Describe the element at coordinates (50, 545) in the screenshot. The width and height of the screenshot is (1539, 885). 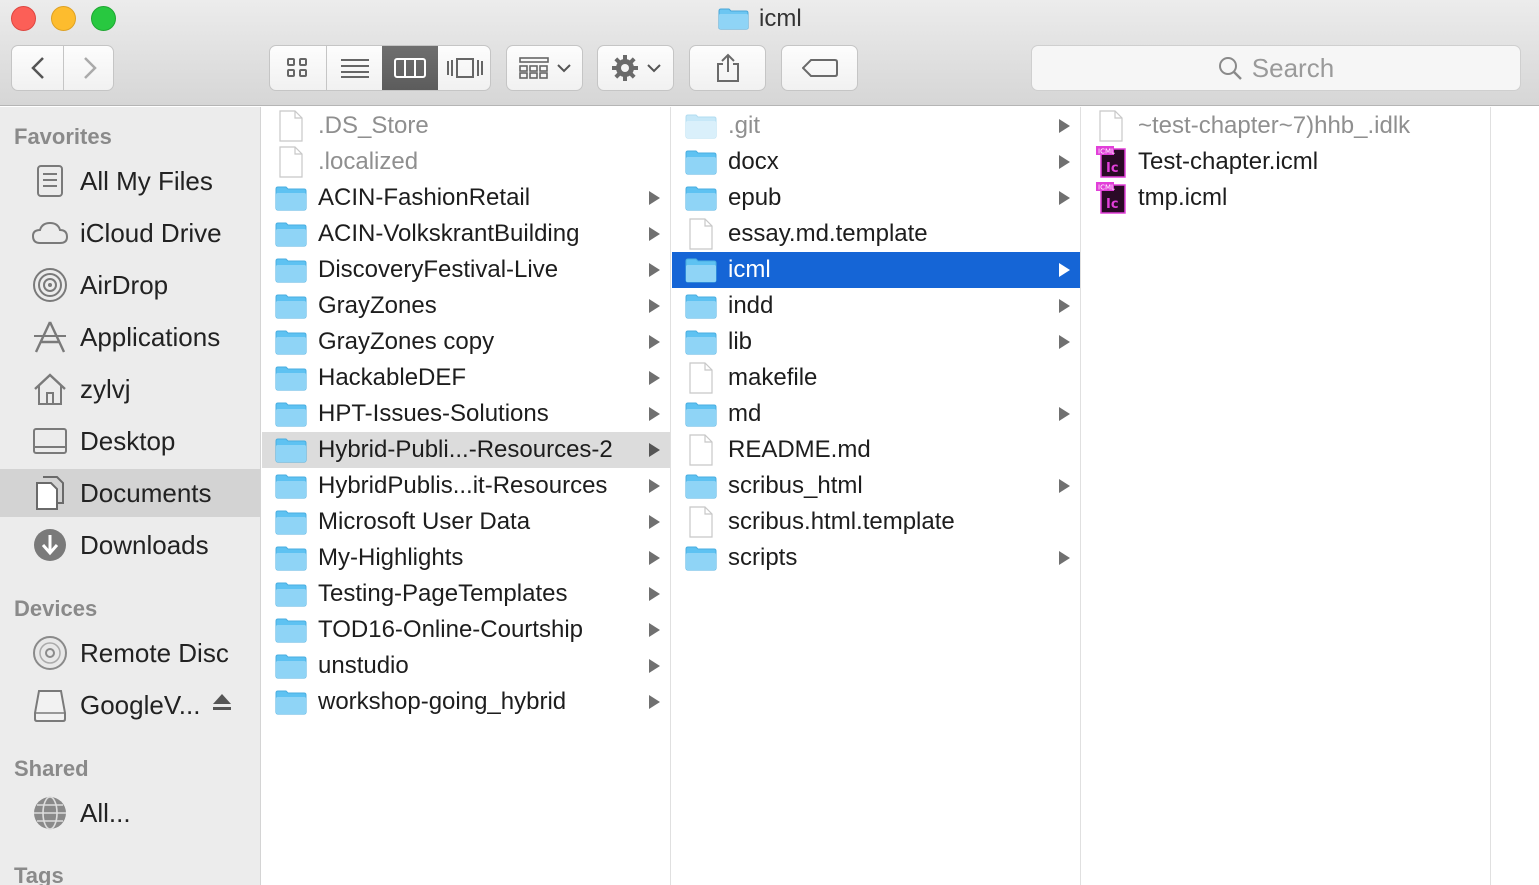
I see `downloads-icon` at that location.